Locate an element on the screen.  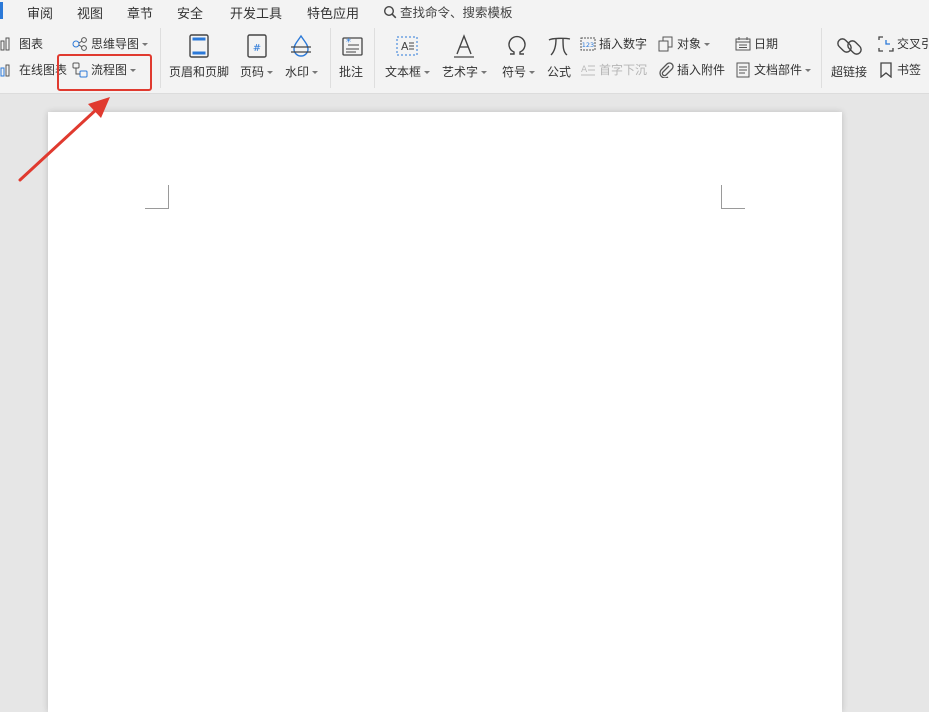
menu-bar: 审阅 视图 章节 安全 开发工具 特色应用 查找命令、搜索模板 is located at coordinates (464, 11).